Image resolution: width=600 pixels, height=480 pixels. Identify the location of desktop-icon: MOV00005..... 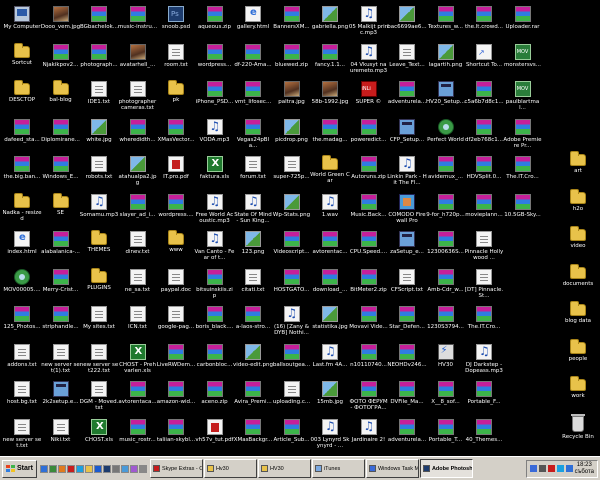
(22, 287).